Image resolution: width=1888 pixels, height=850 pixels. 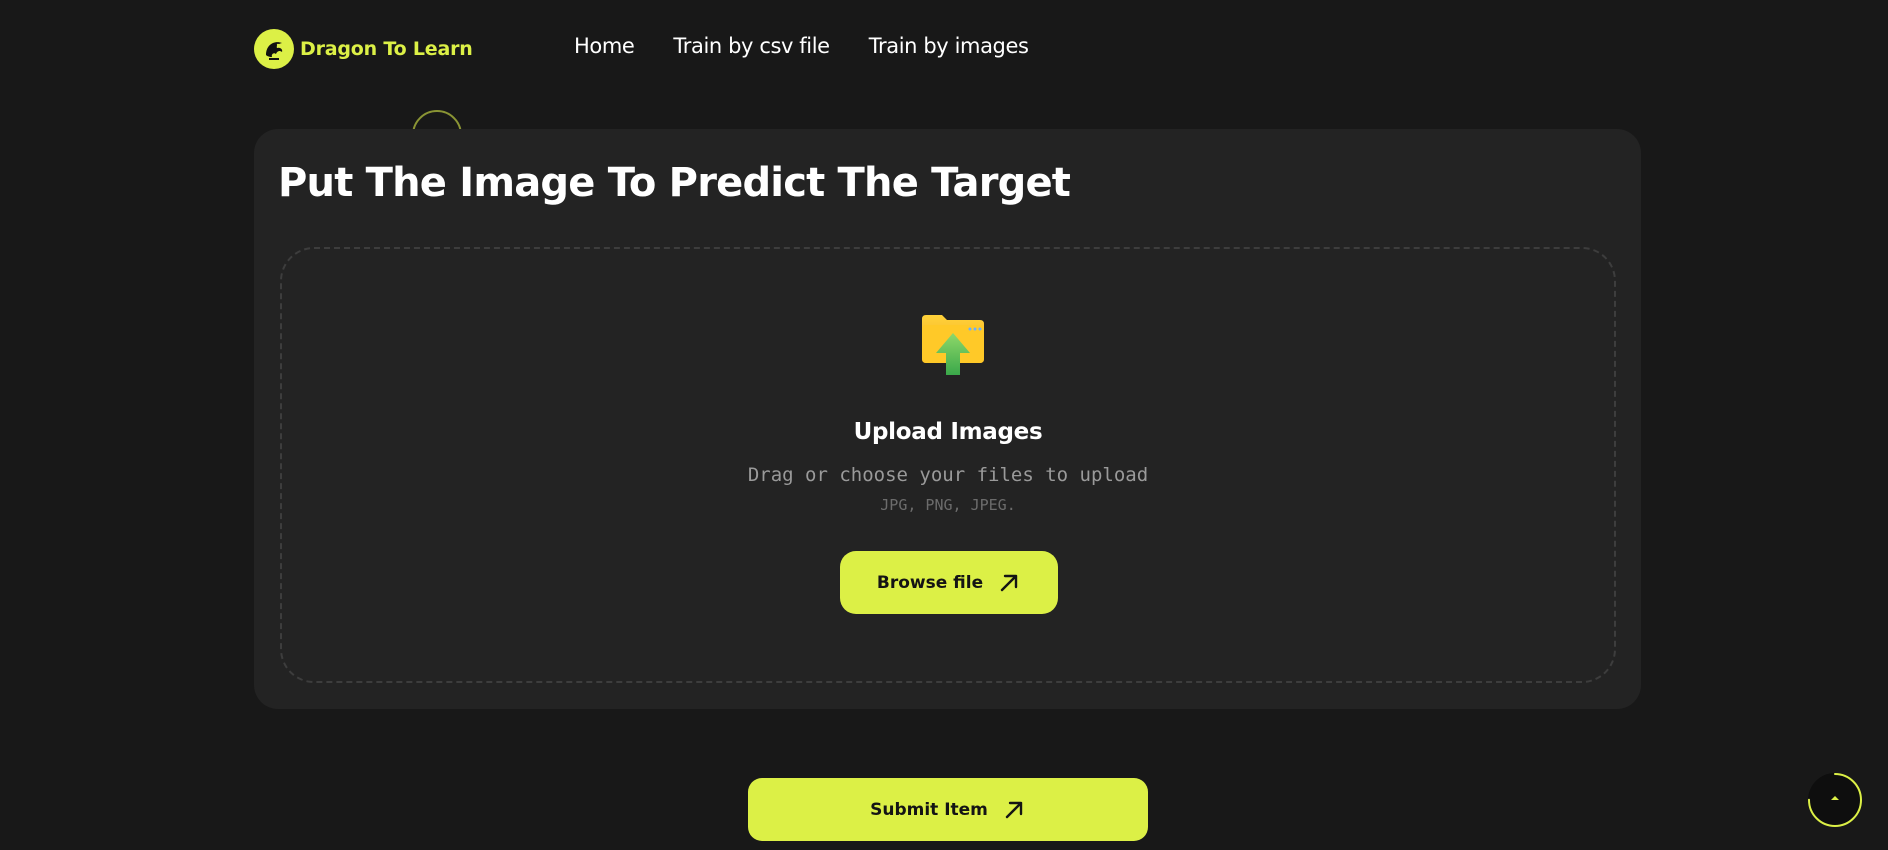 What do you see at coordinates (948, 432) in the screenshot?
I see `upload-title: Upload Images` at bounding box center [948, 432].